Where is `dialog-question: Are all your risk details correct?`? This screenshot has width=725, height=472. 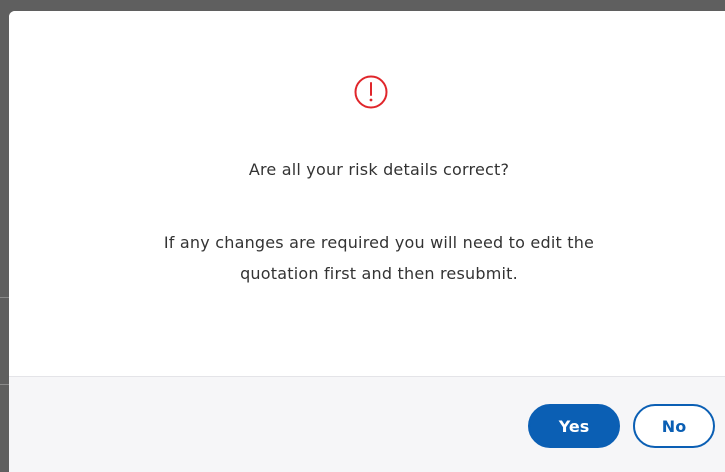 dialog-question: Are all your risk details correct? is located at coordinates (379, 169).